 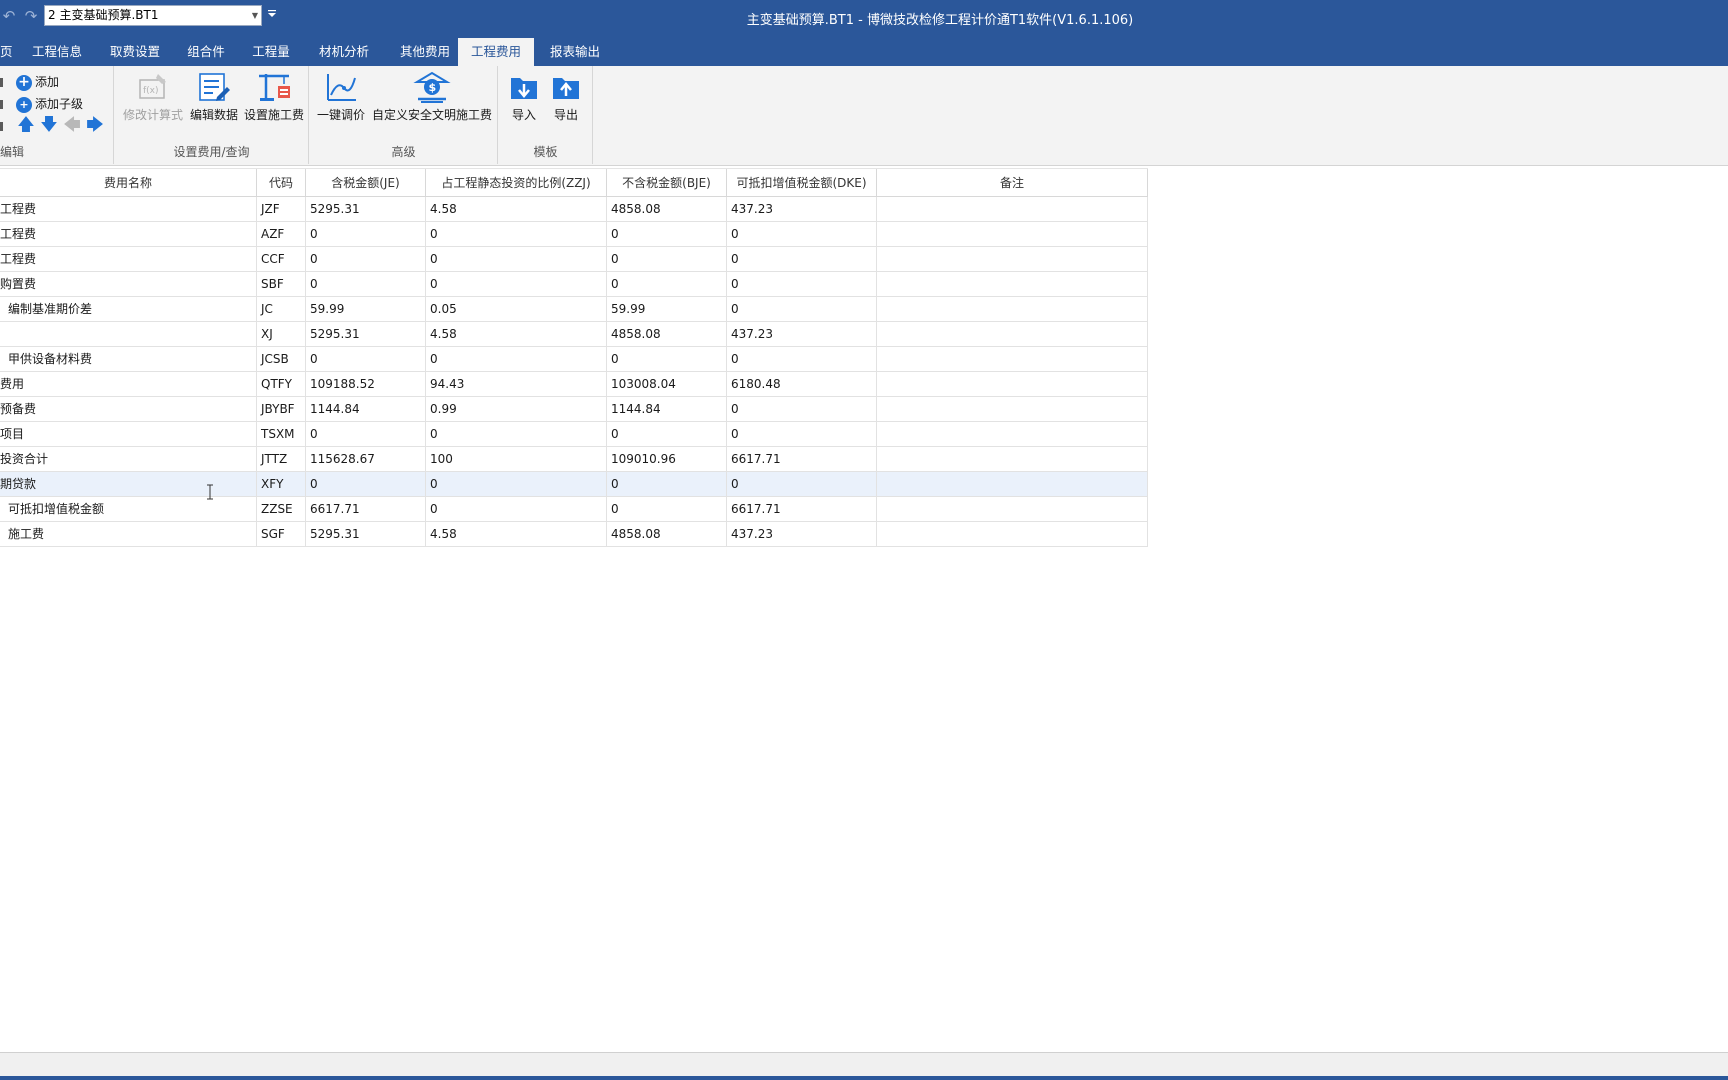 I want to click on table-row: 工程费 JZF 5295.31 4.58 4858.08 437.23, so click(x=574, y=209).